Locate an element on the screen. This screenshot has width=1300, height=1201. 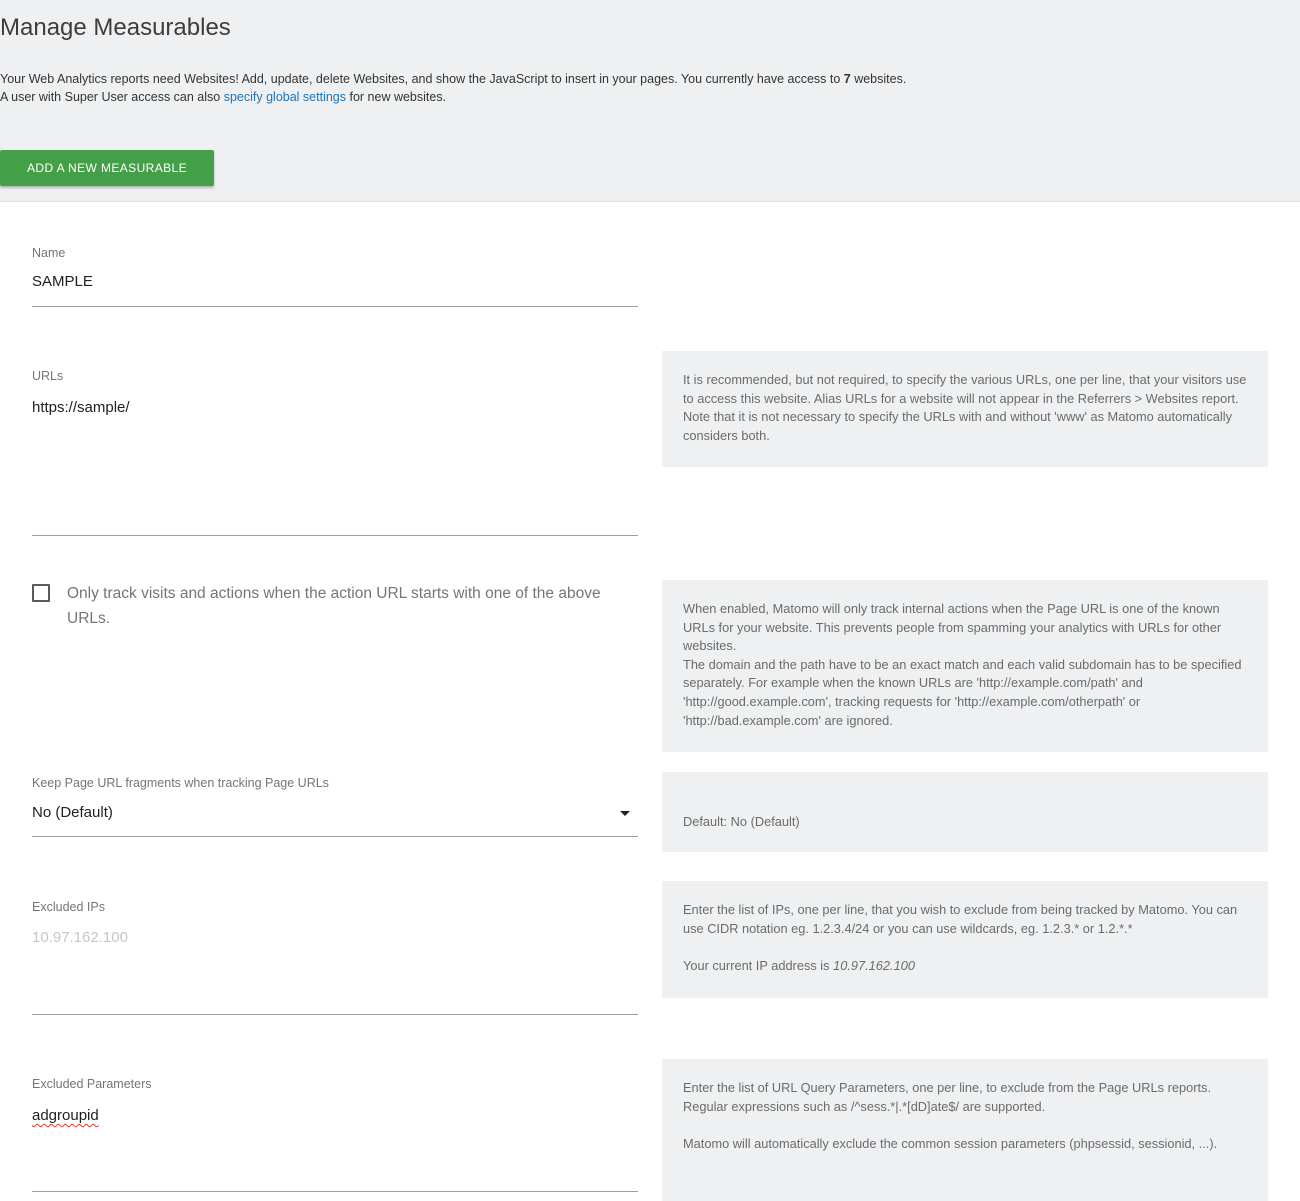
urls-label: URLs is located at coordinates (48, 376).